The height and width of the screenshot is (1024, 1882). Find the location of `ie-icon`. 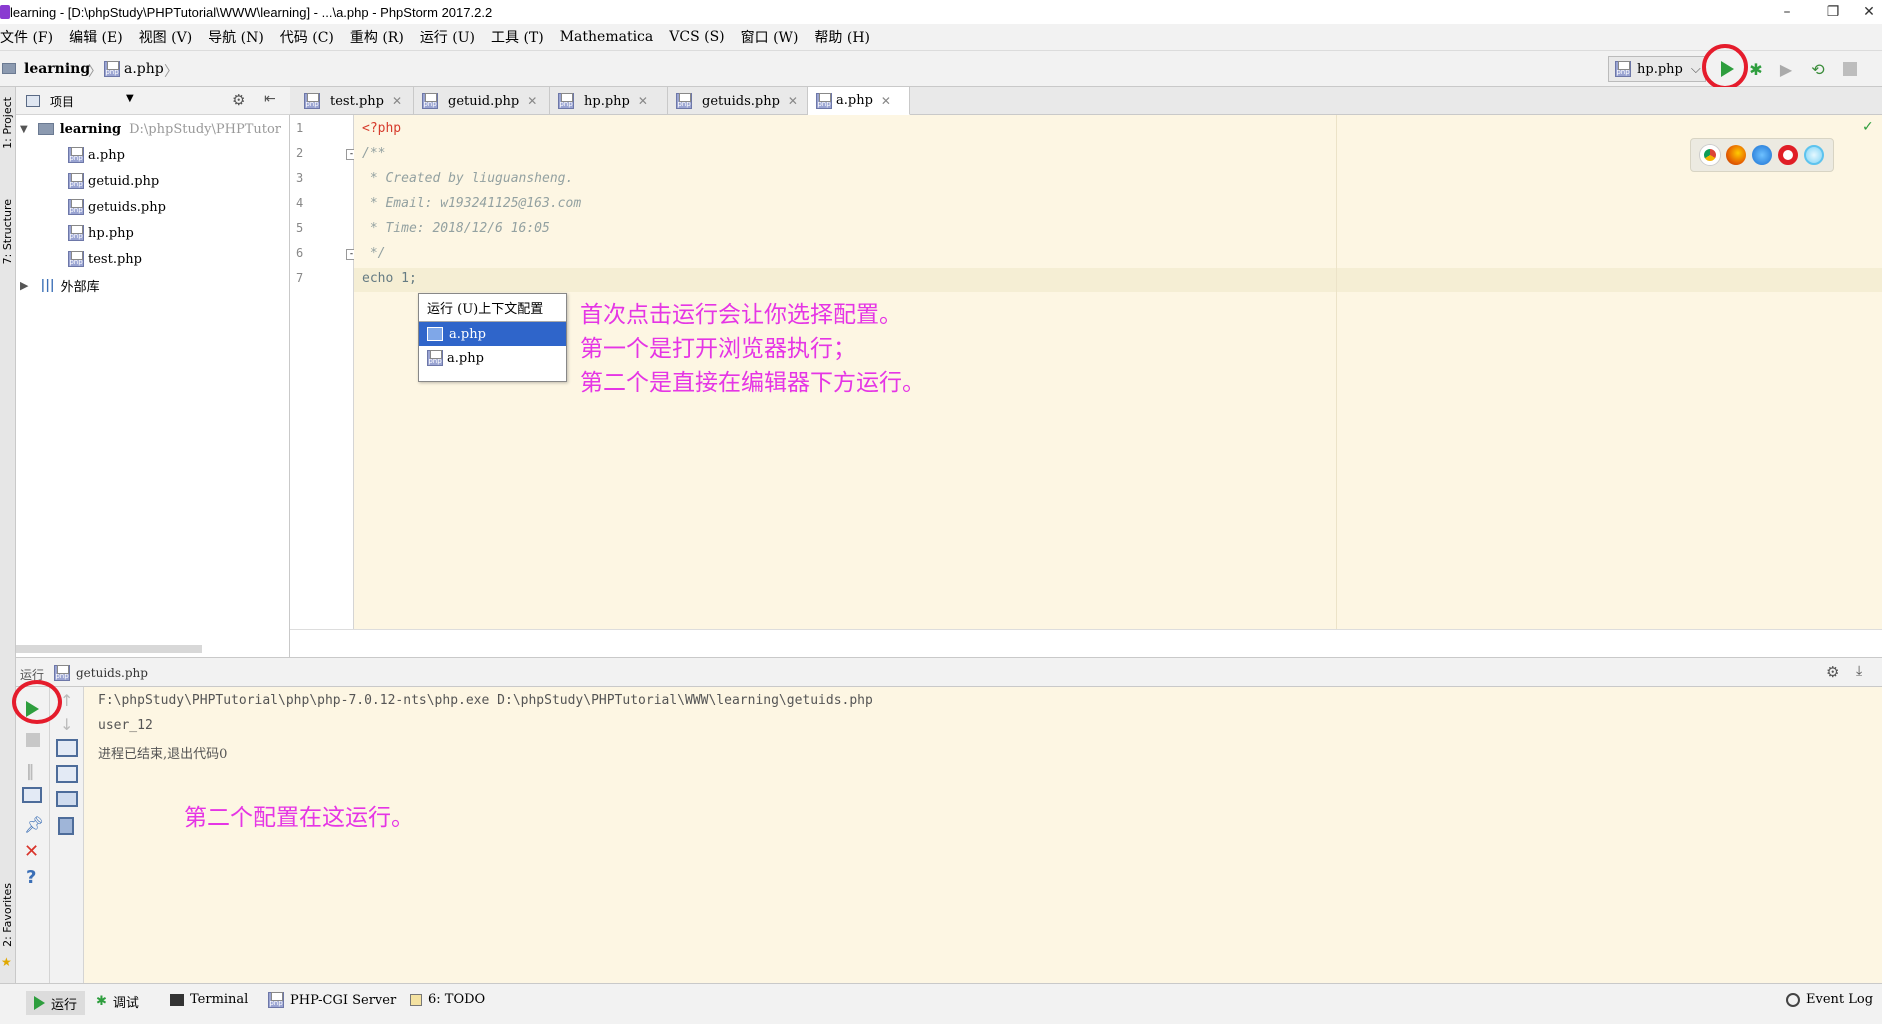

ie-icon is located at coordinates (1814, 155).